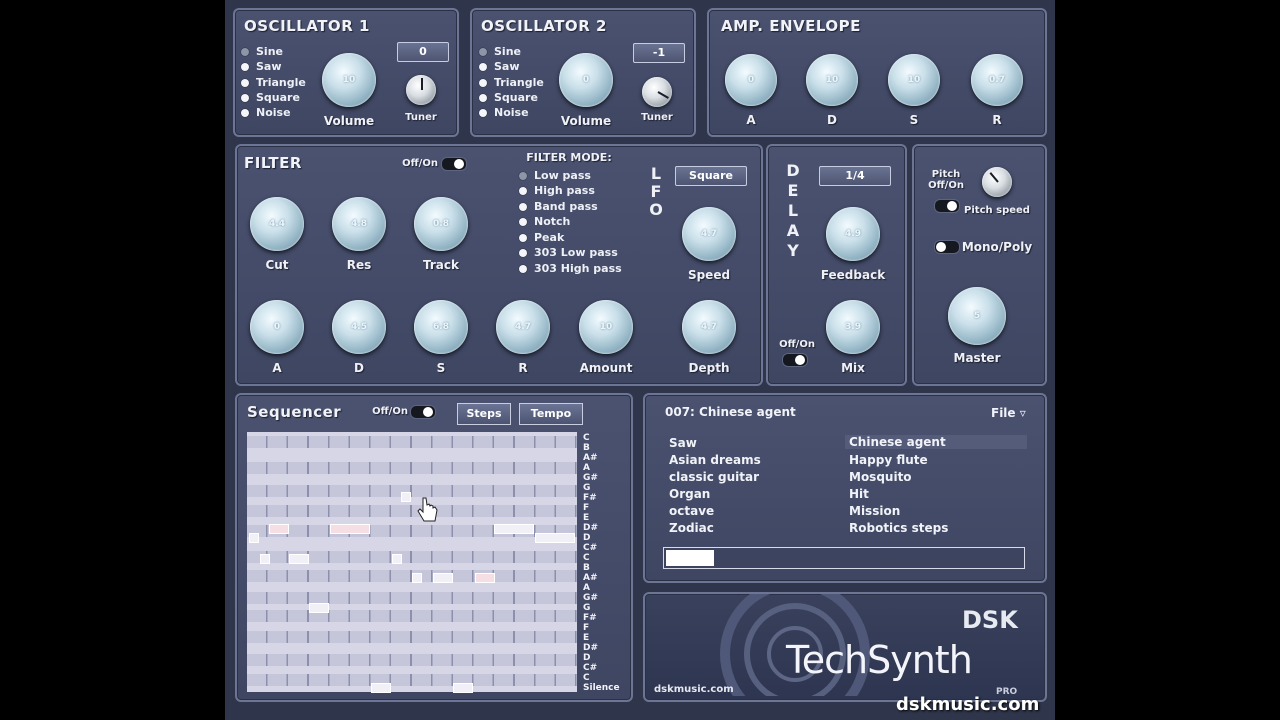 This screenshot has width=1280, height=720. Describe the element at coordinates (997, 182) in the screenshot. I see `pitch-speed-knob` at that location.